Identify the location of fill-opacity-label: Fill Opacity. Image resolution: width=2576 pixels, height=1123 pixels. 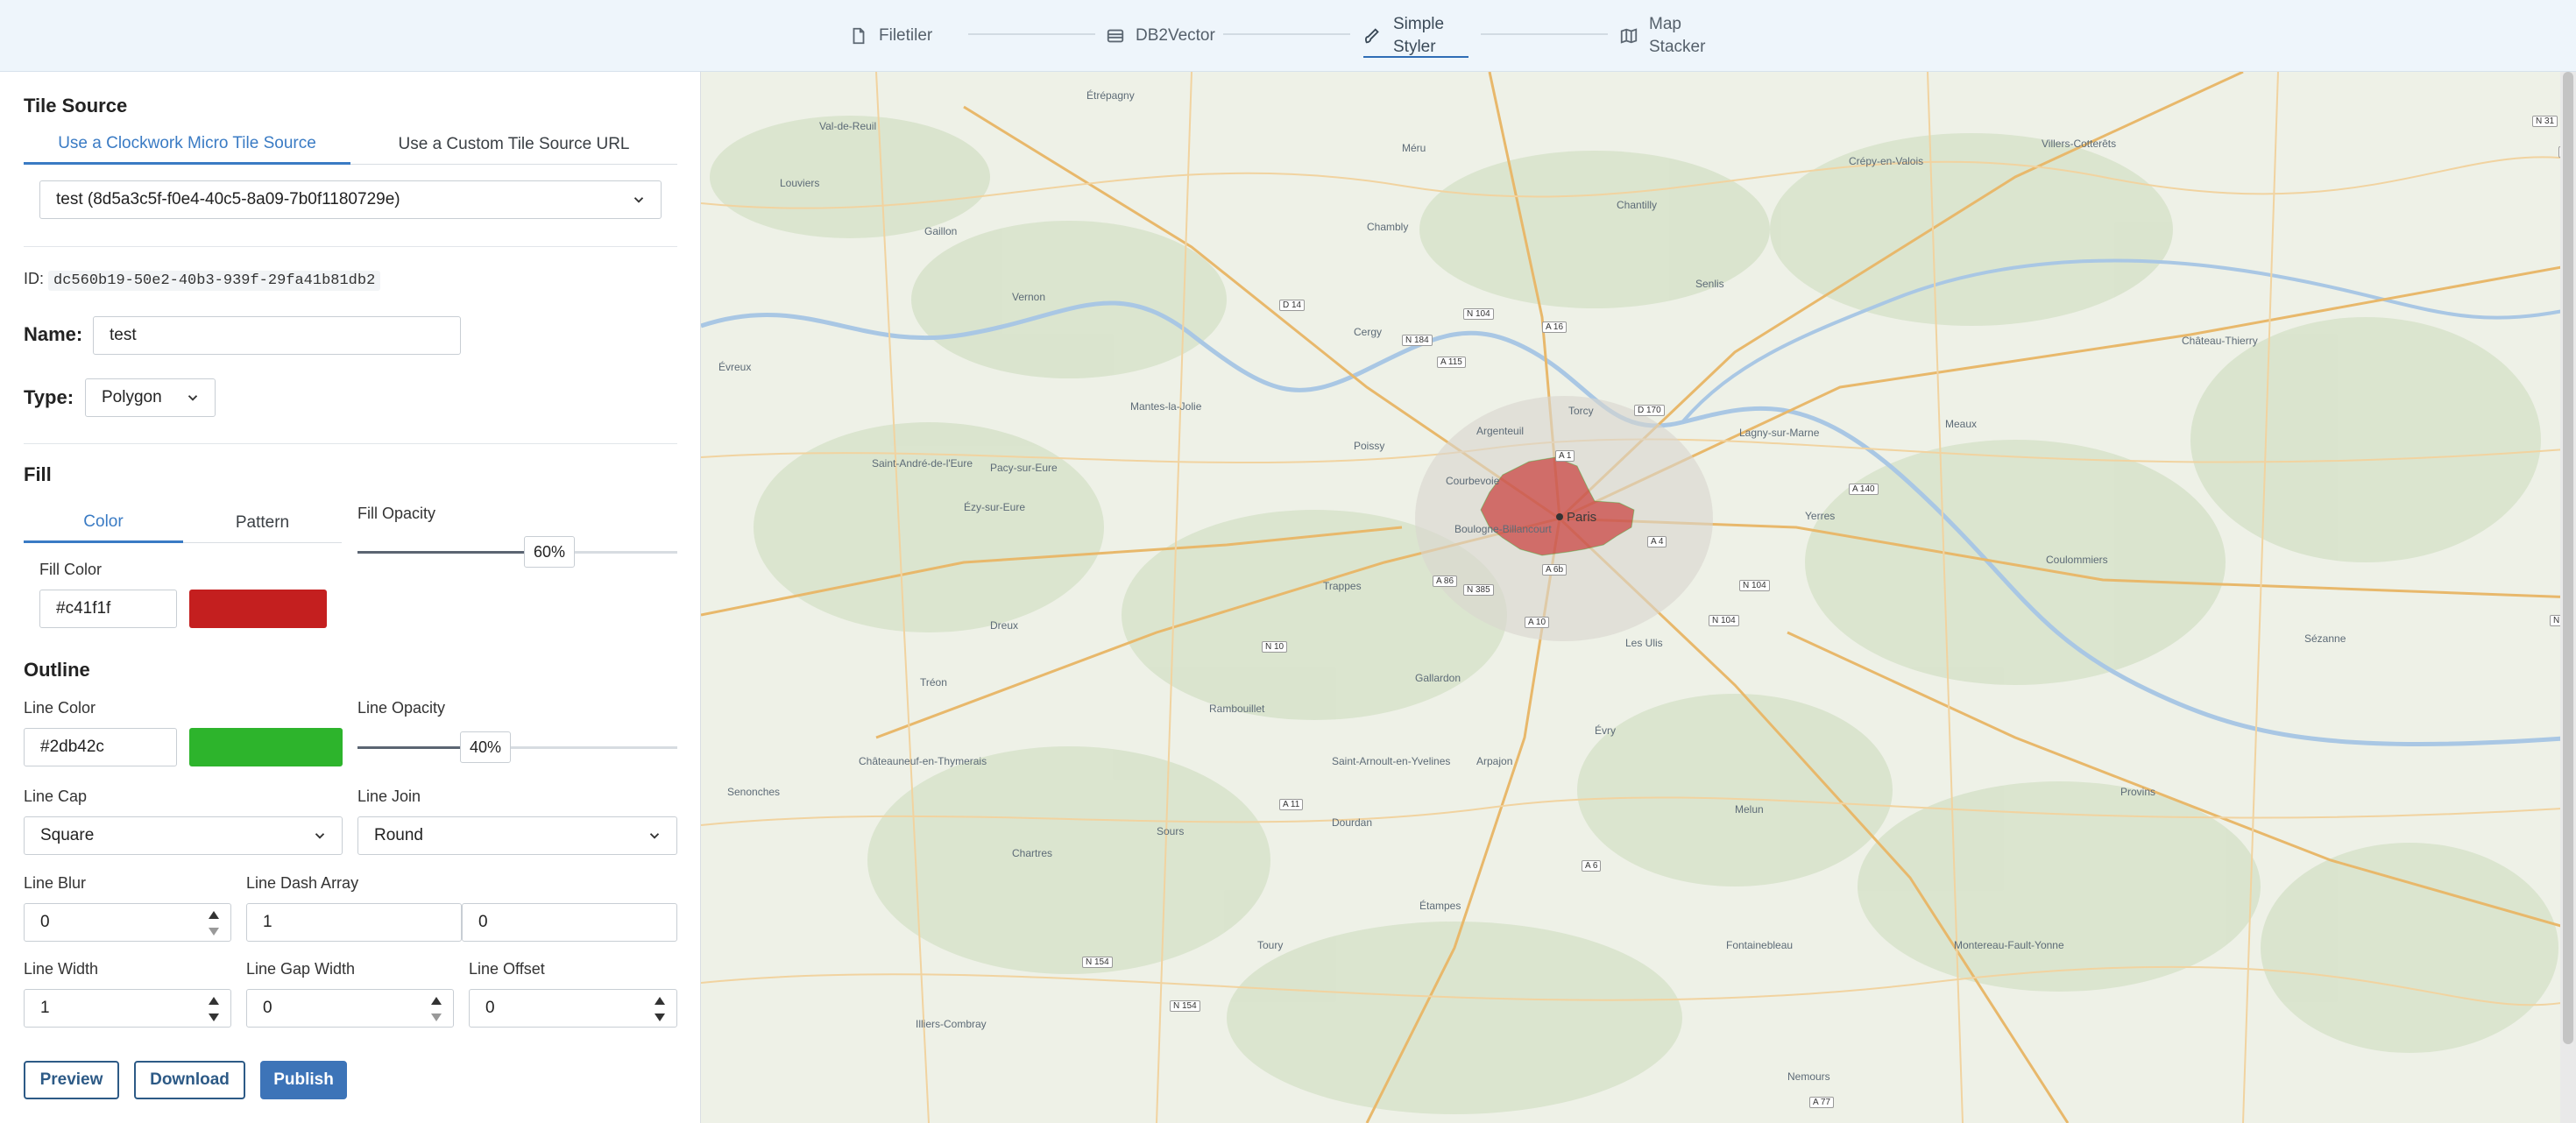
(396, 513).